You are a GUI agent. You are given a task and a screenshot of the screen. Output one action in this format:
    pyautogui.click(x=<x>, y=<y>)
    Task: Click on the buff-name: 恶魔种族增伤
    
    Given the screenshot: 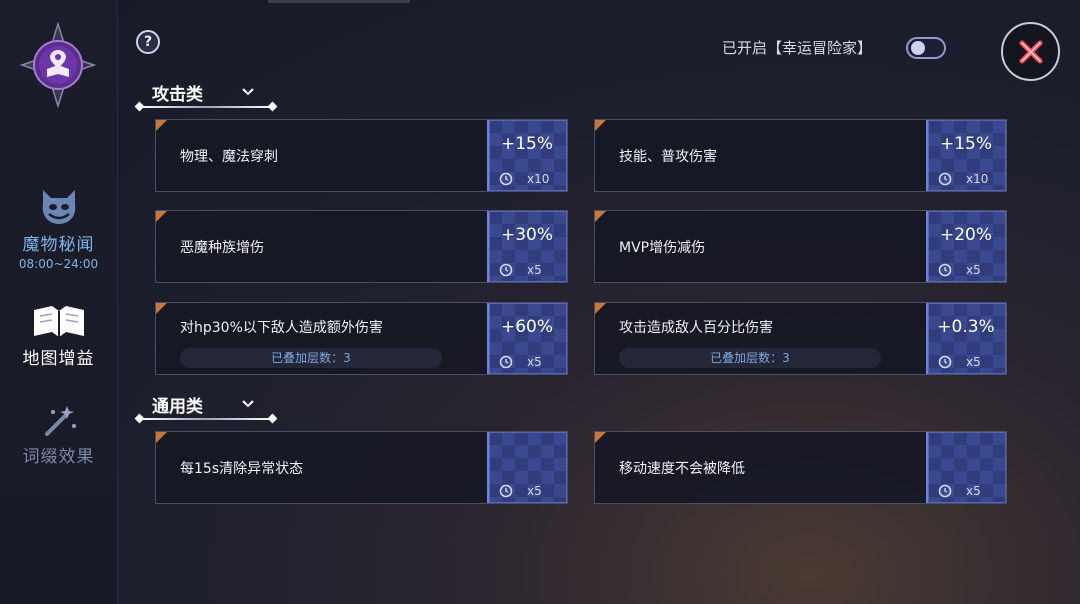 What is the action you would take?
    pyautogui.click(x=222, y=248)
    